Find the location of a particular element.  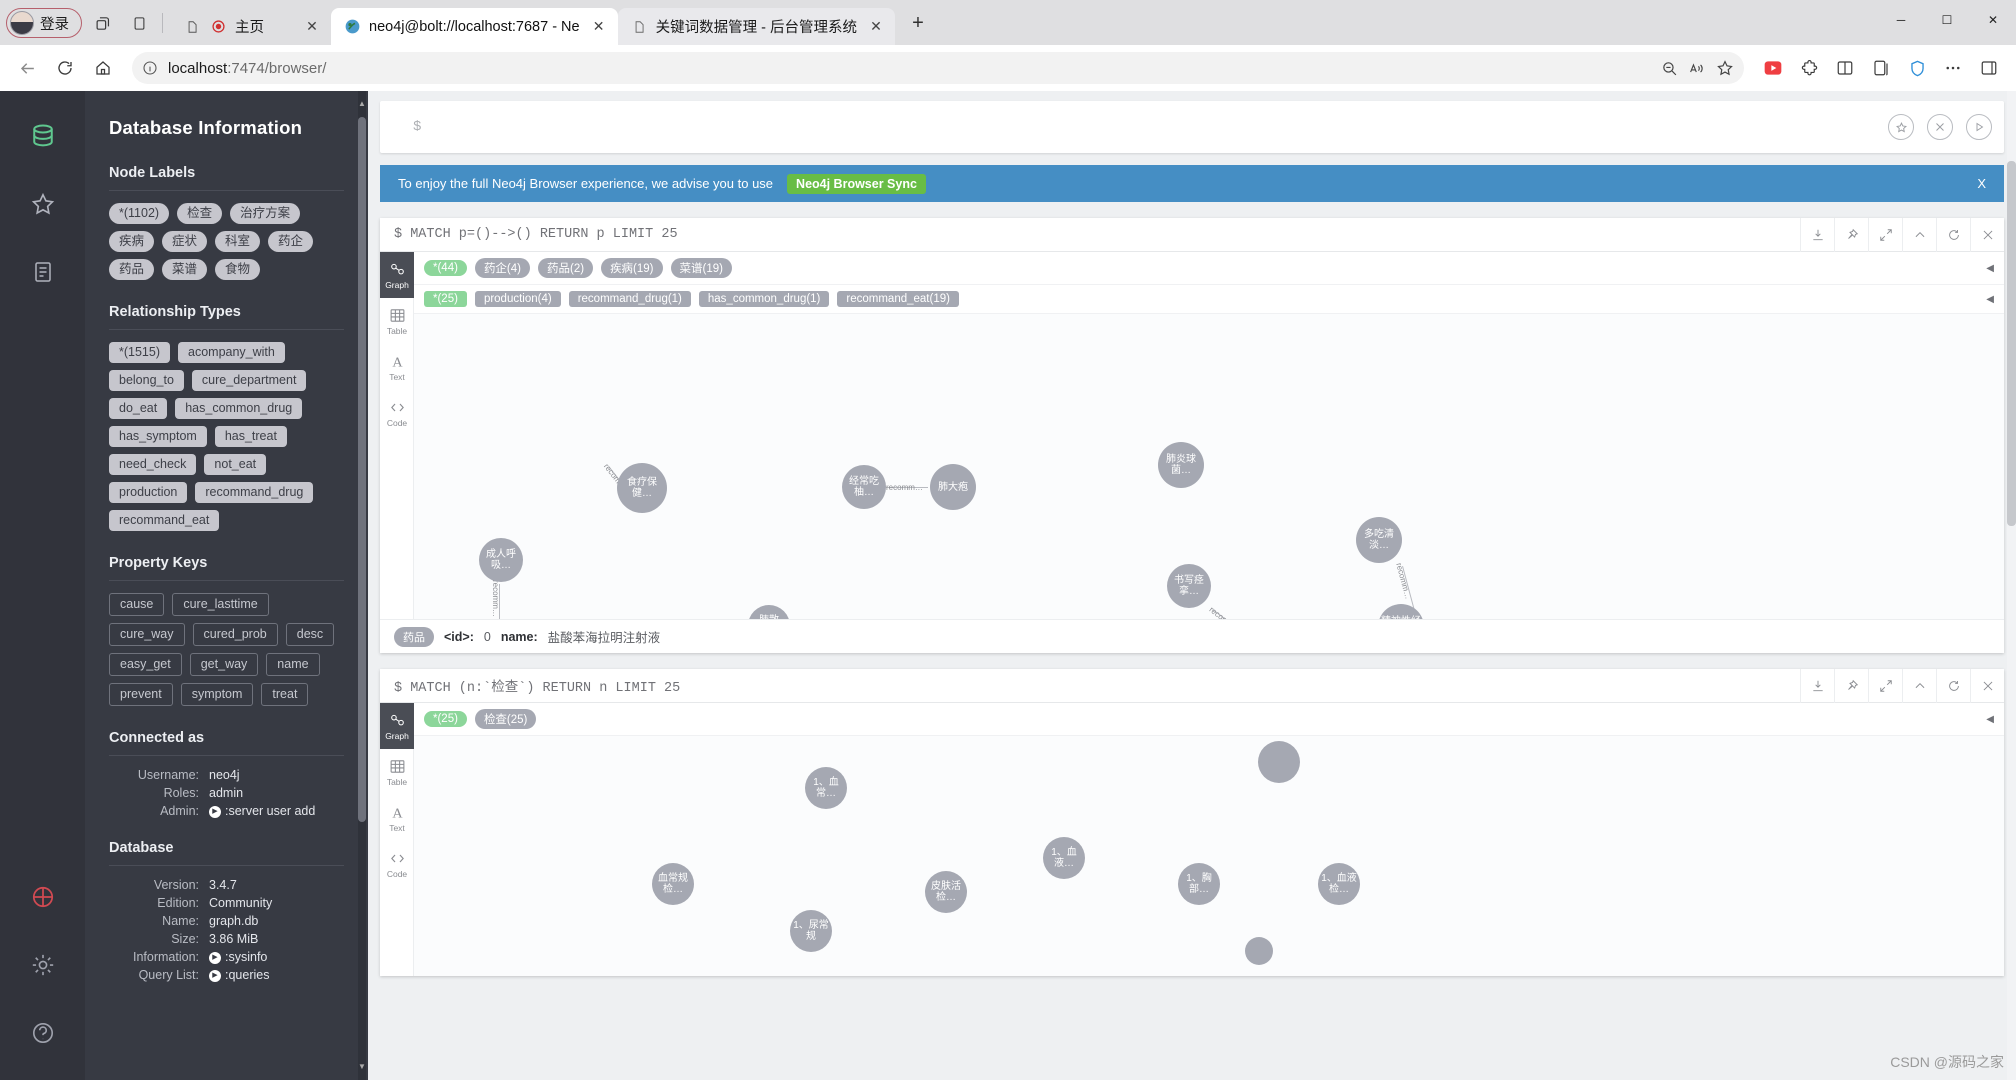

extensions-icon is located at coordinates (1809, 68).